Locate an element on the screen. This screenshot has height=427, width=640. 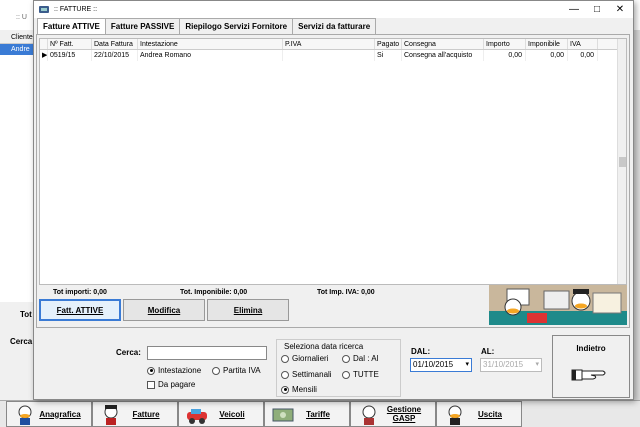
radio-partita-iva: Partita IVA is located at coordinates (236, 370).